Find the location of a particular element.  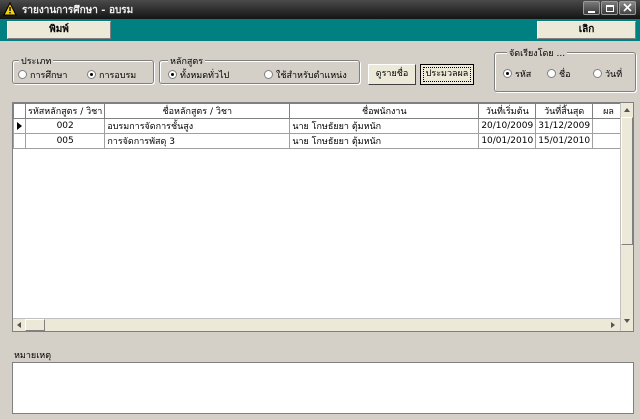

close-icon is located at coordinates (627, 7).